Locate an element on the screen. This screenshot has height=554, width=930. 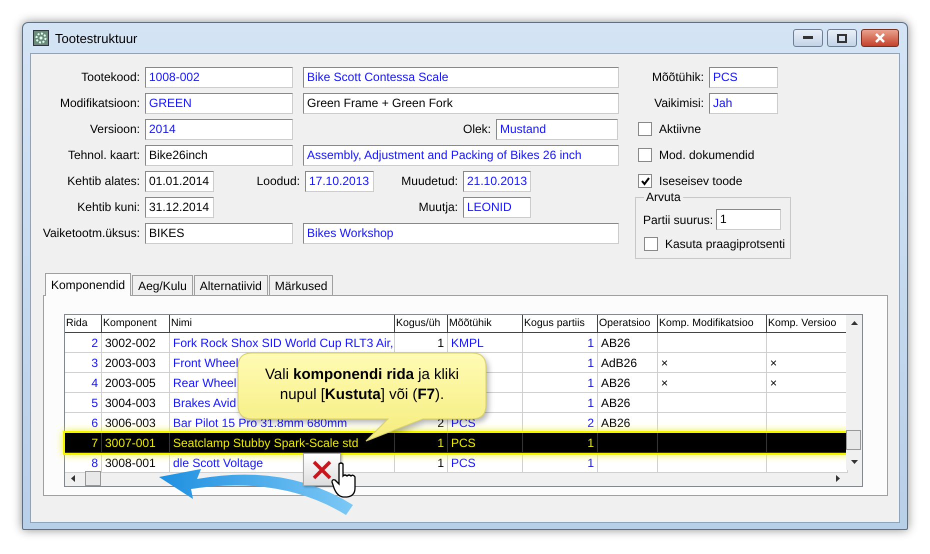
field-label: Partii suurus: is located at coordinates (678, 219).